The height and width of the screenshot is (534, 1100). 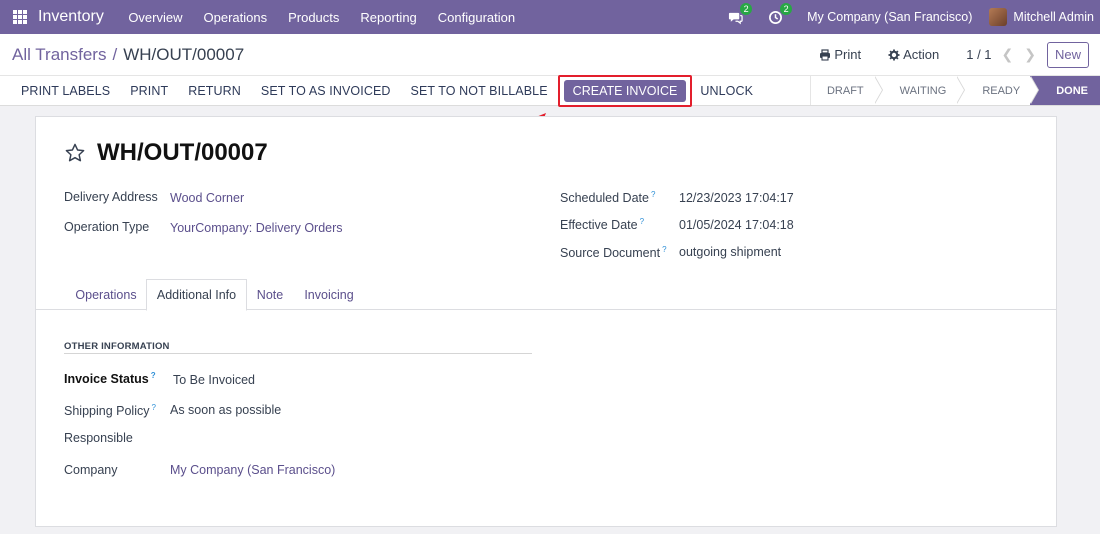 What do you see at coordinates (959, 54) in the screenshot?
I see `control-panel-actions: Print Action 1 / 1 ❮ ❯ New` at bounding box center [959, 54].